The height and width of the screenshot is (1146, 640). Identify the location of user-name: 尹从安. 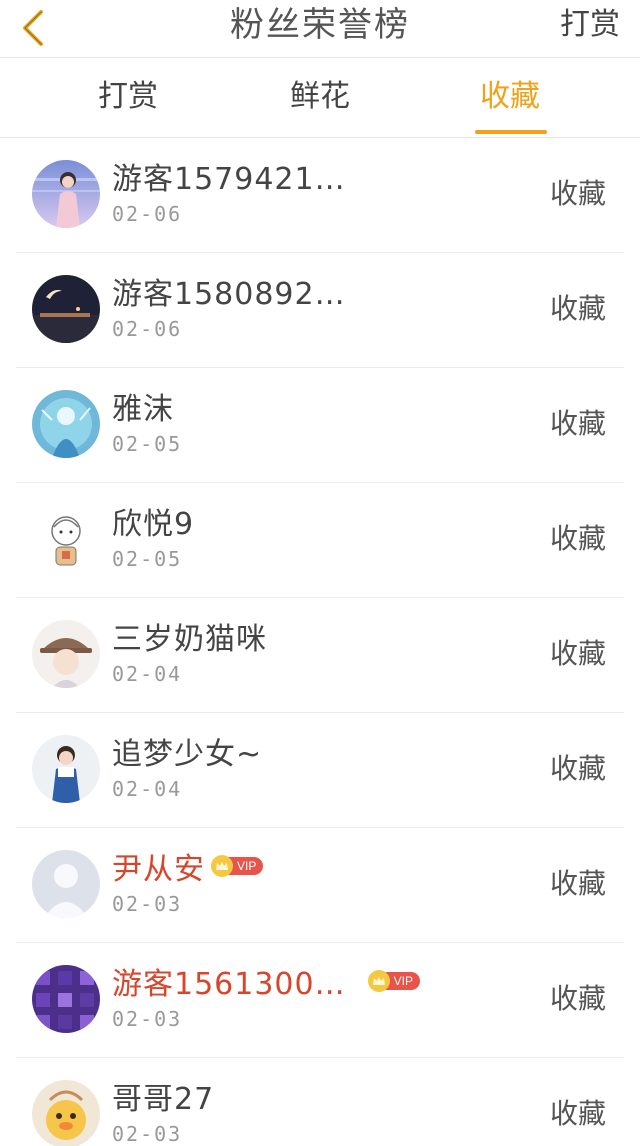
(158, 869).